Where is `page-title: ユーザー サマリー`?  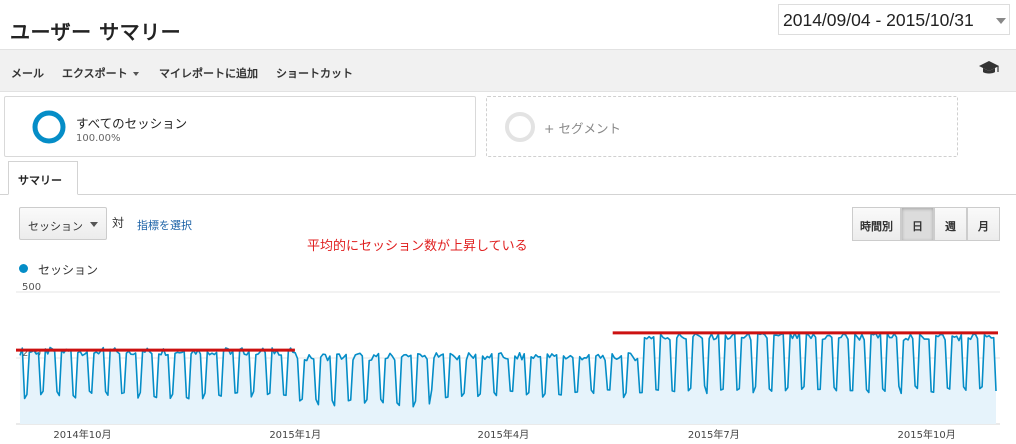 page-title: ユーザー サマリー is located at coordinates (96, 32).